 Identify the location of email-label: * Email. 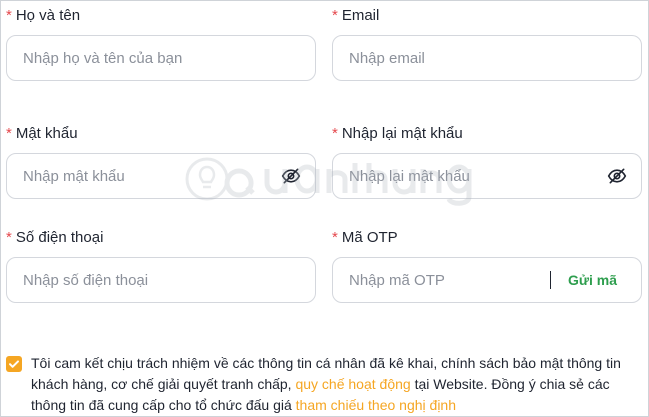
(355, 16).